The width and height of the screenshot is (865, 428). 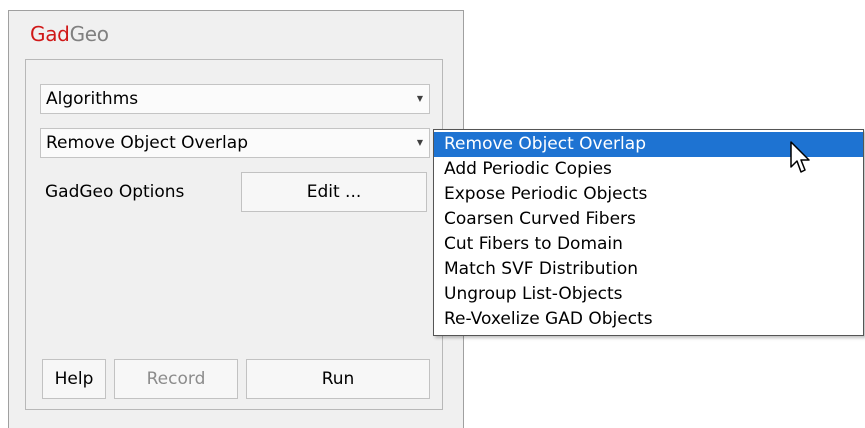 I want to click on dropdown-item-expose-periodic-objects: Expose Periodic Objects, so click(x=648, y=194).